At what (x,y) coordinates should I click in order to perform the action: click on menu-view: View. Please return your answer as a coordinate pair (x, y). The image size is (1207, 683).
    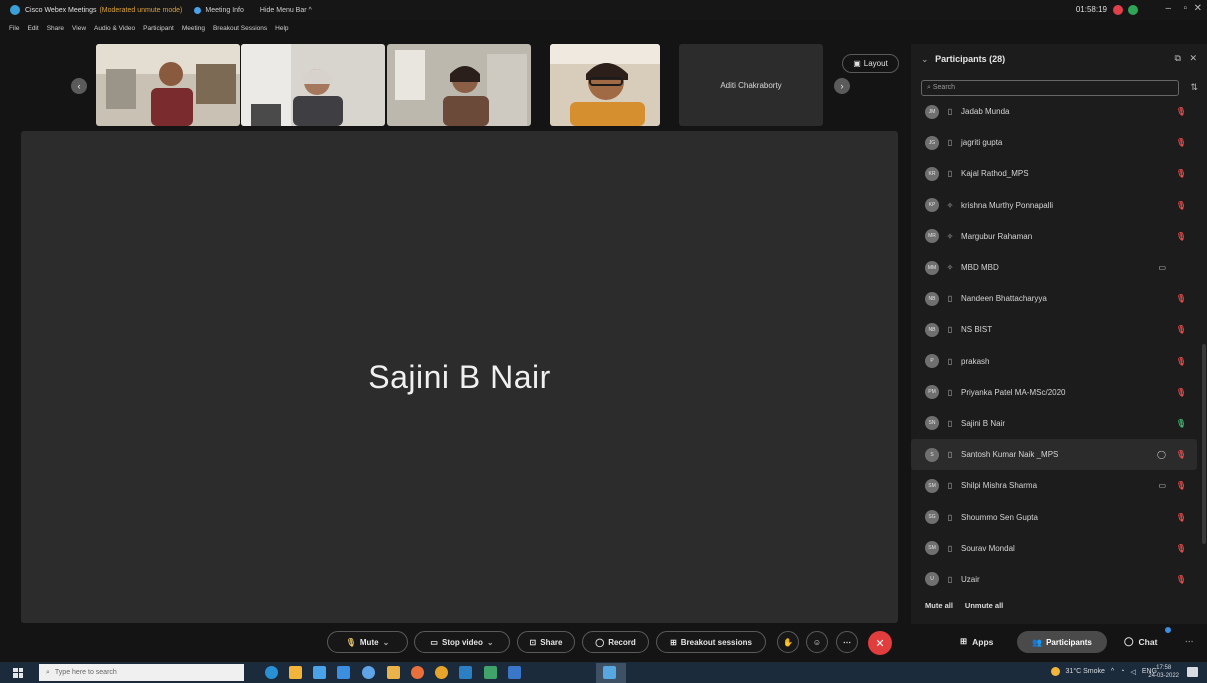
    Looking at the image, I should click on (79, 28).